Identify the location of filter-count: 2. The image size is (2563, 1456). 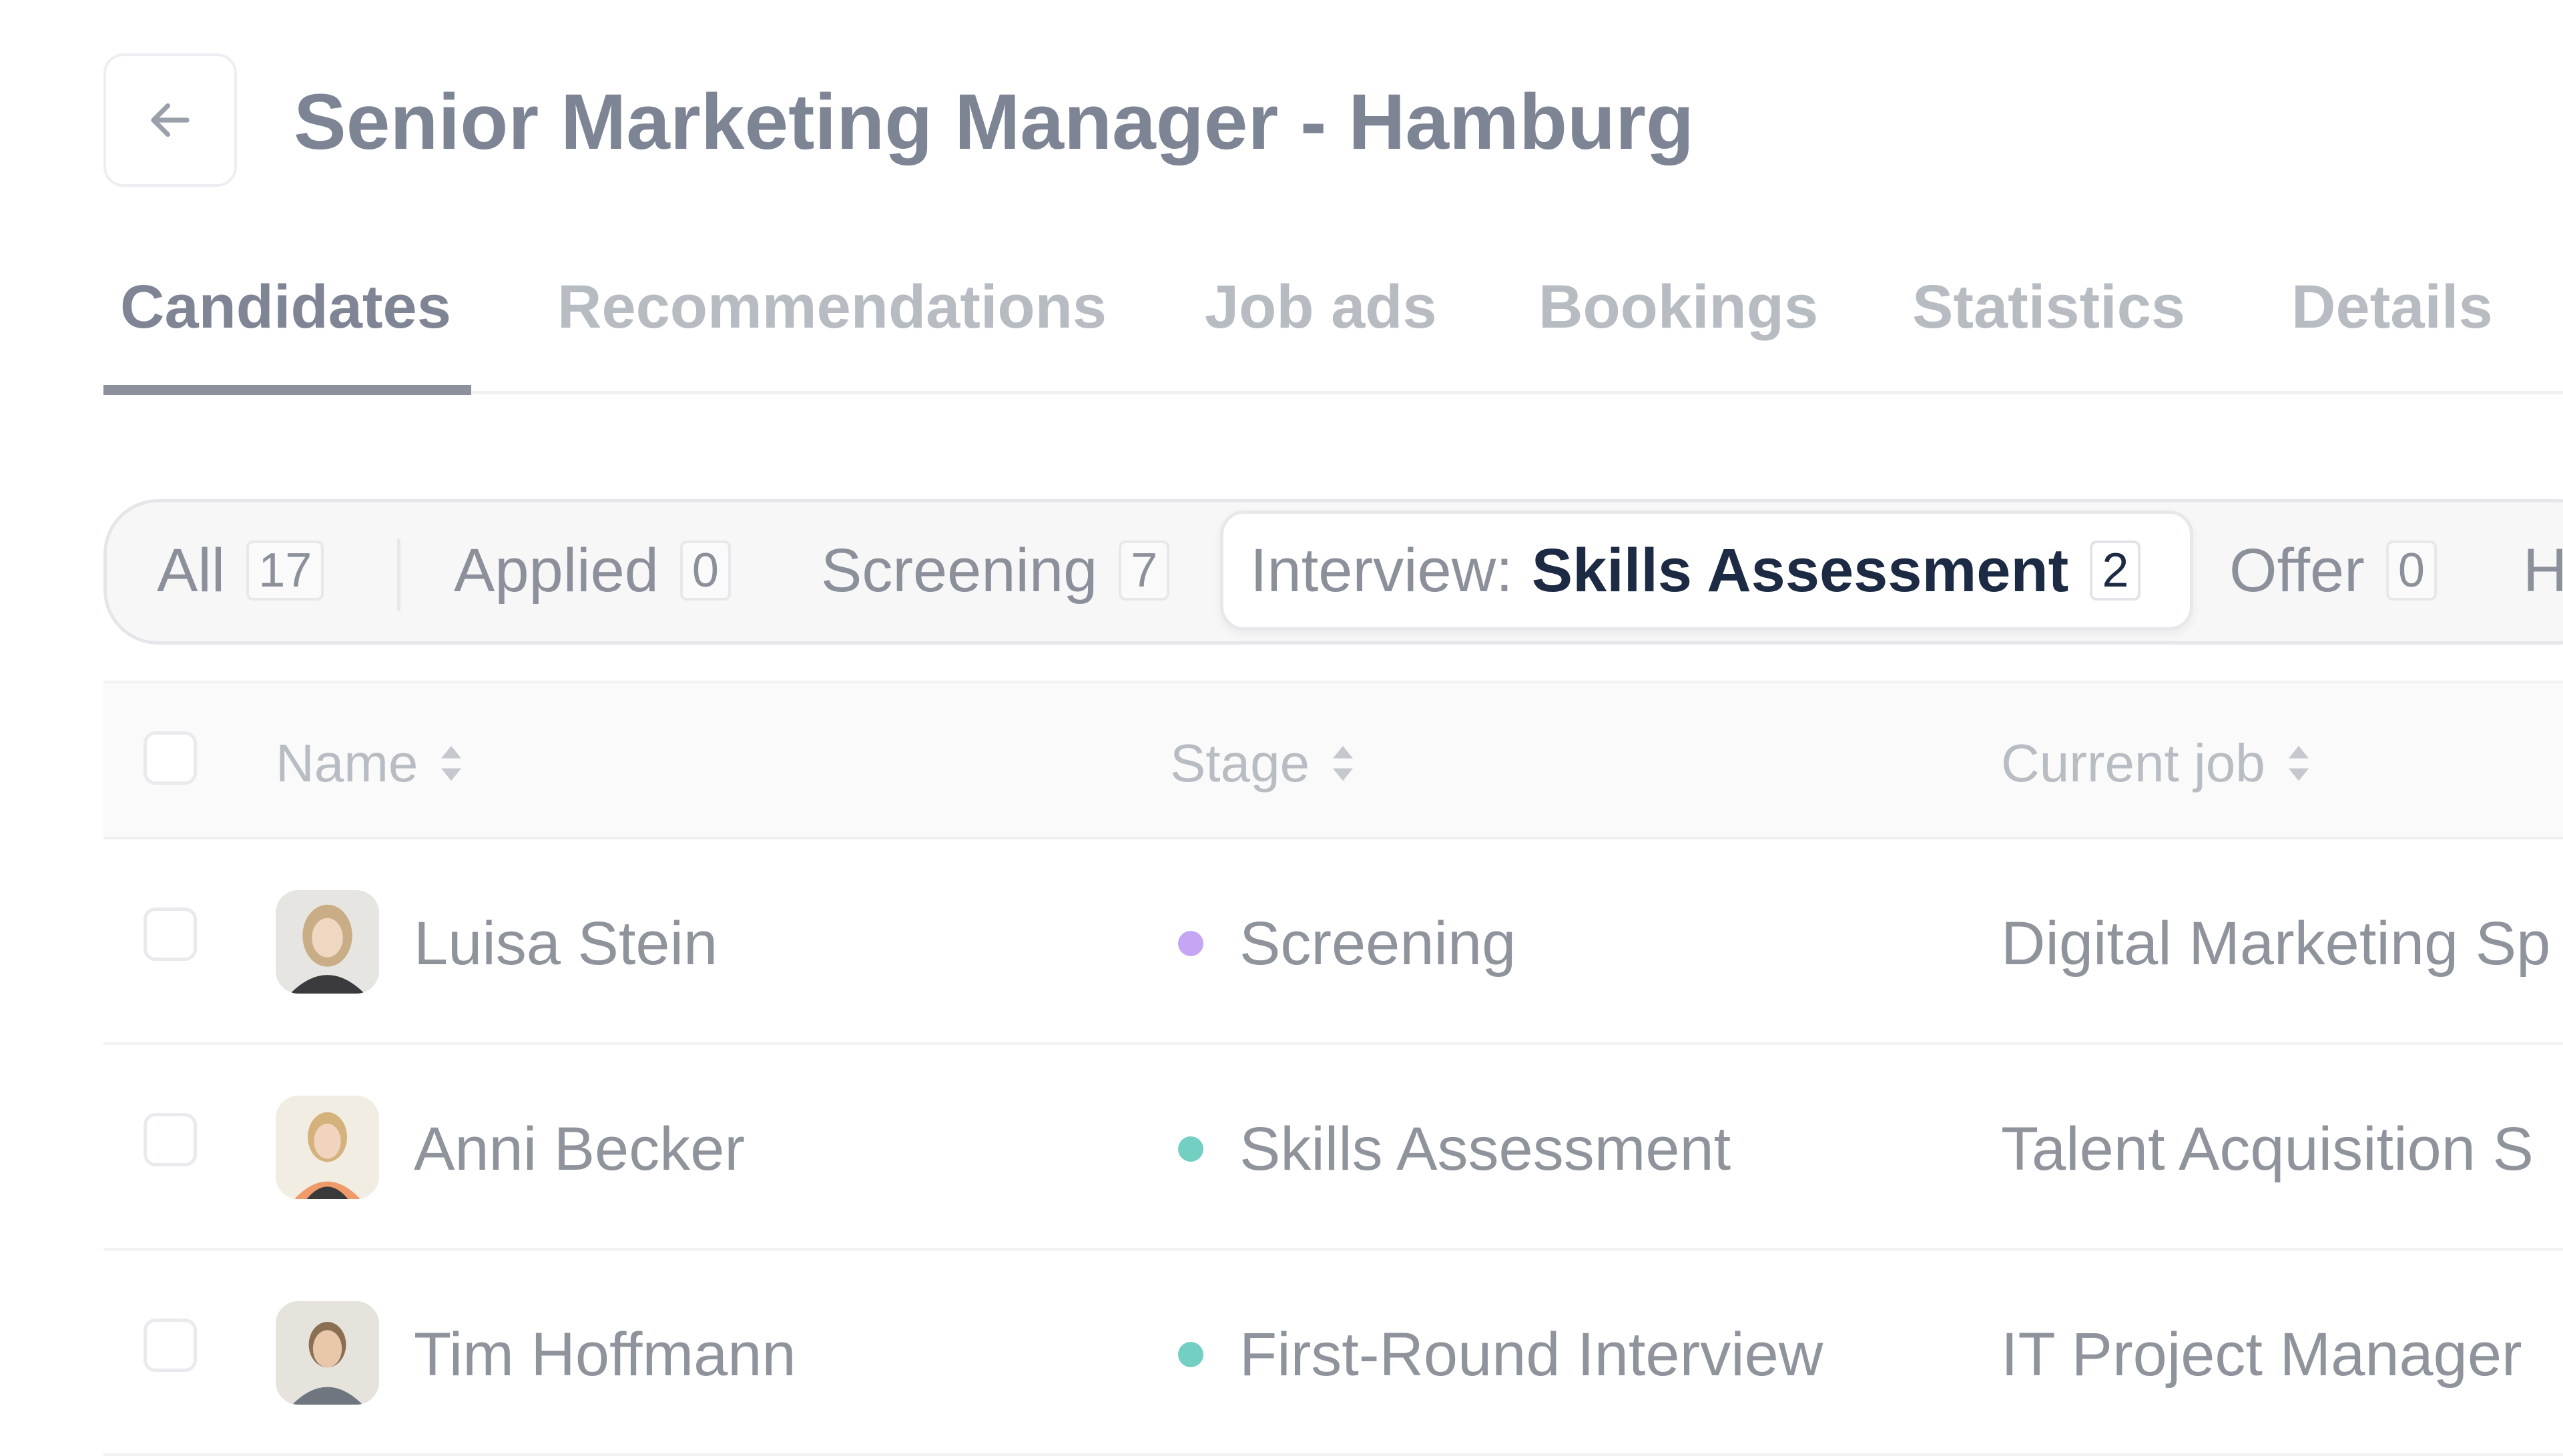
(2115, 570).